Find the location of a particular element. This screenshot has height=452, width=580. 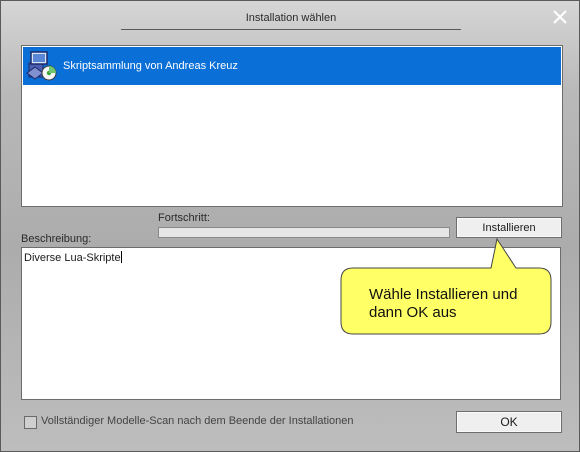

list-item: Skriptsammlung von Andreas Kreuz is located at coordinates (292, 66).